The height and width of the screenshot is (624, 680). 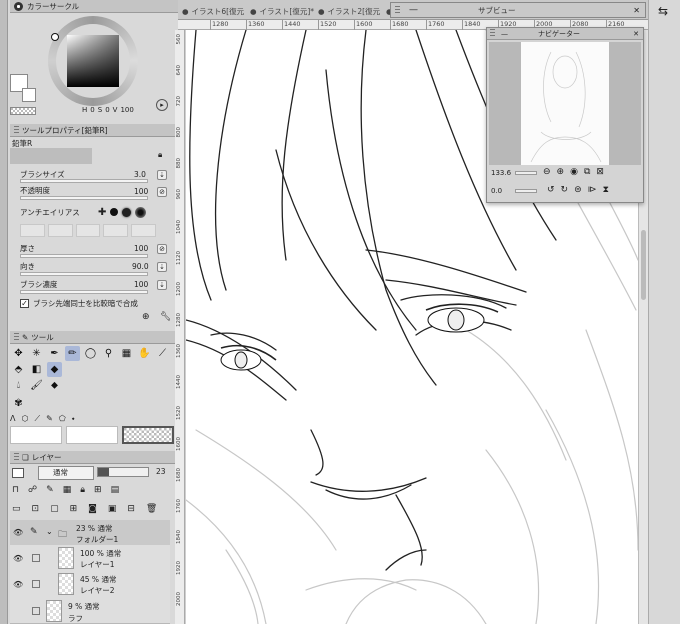 I want to click on tab-illust2: ● イラスト2[復元, so click(x=349, y=11).